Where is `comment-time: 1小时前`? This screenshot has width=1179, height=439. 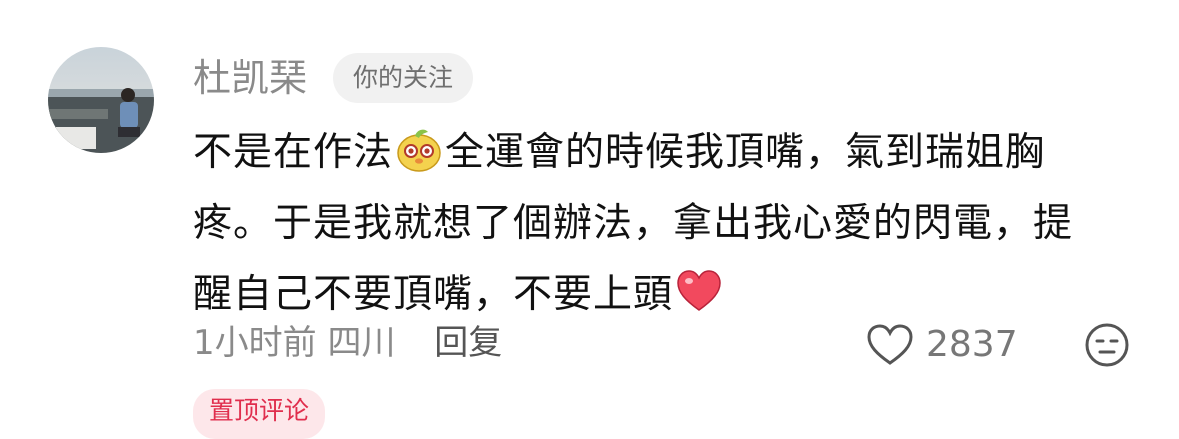
comment-time: 1小时前 is located at coordinates (255, 343).